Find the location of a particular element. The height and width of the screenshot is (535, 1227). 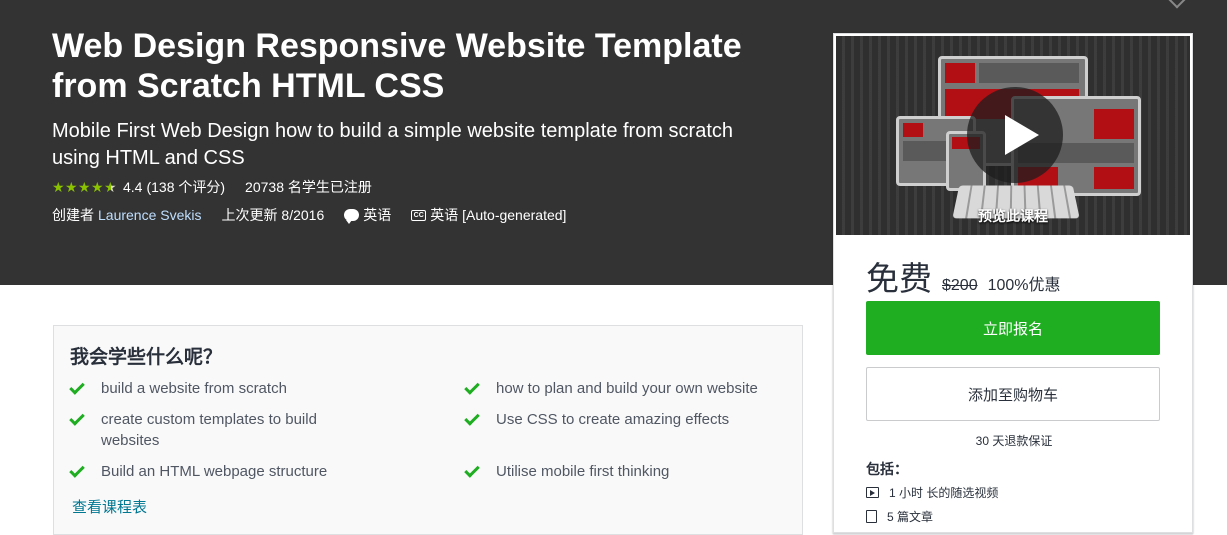

includes-item-video: 1 小时 长的随选视频 is located at coordinates (932, 492).